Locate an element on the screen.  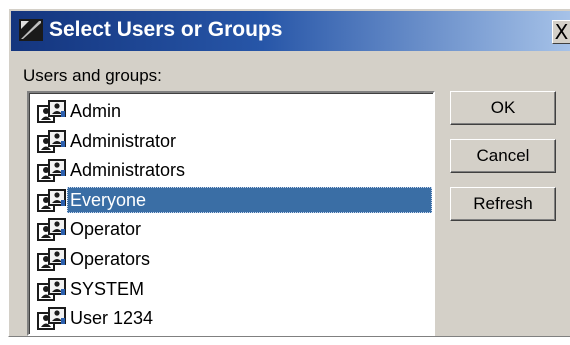
list-item: Operator is located at coordinates (233, 229).